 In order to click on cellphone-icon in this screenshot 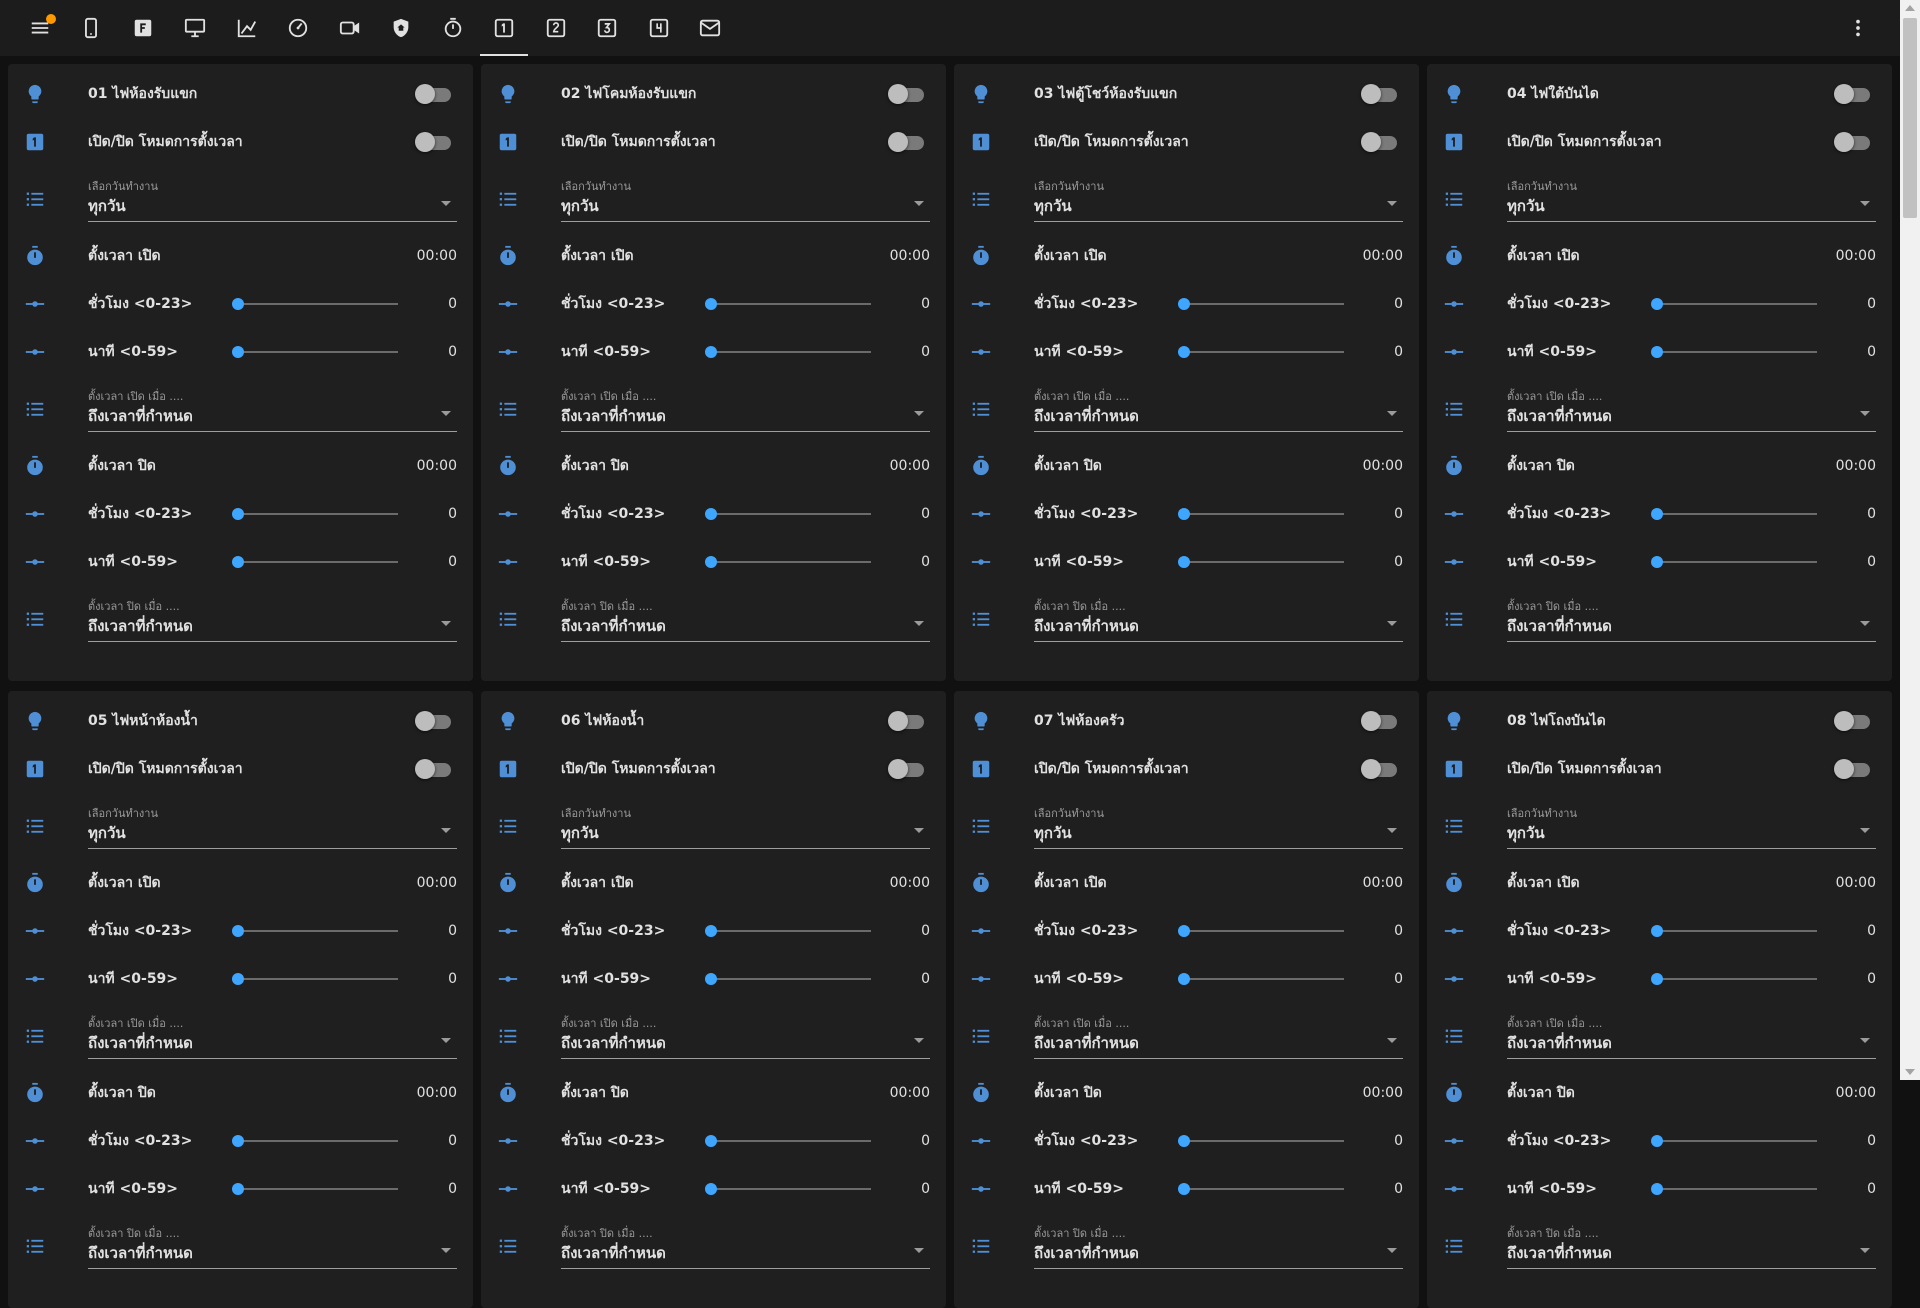, I will do `click(91, 28)`.